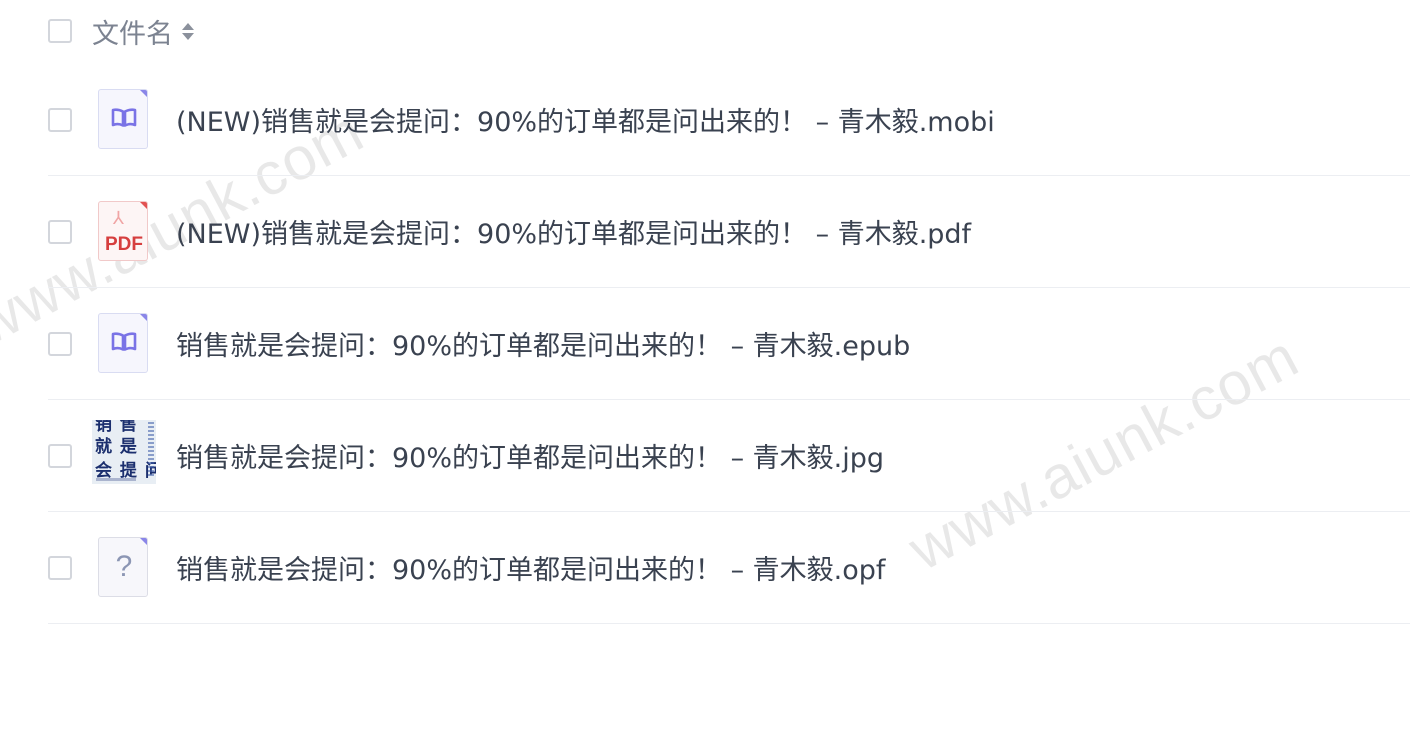 The height and width of the screenshot is (738, 1410). I want to click on sort-up-icon, so click(188, 26).